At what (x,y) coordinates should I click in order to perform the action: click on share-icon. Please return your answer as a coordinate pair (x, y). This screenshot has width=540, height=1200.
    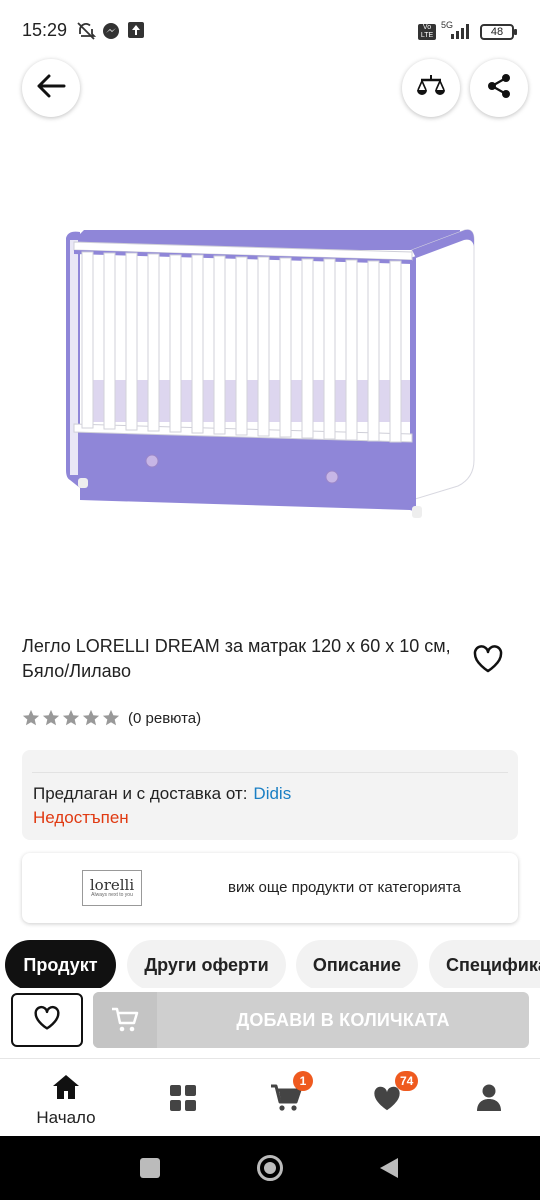
    Looking at the image, I should click on (499, 88).